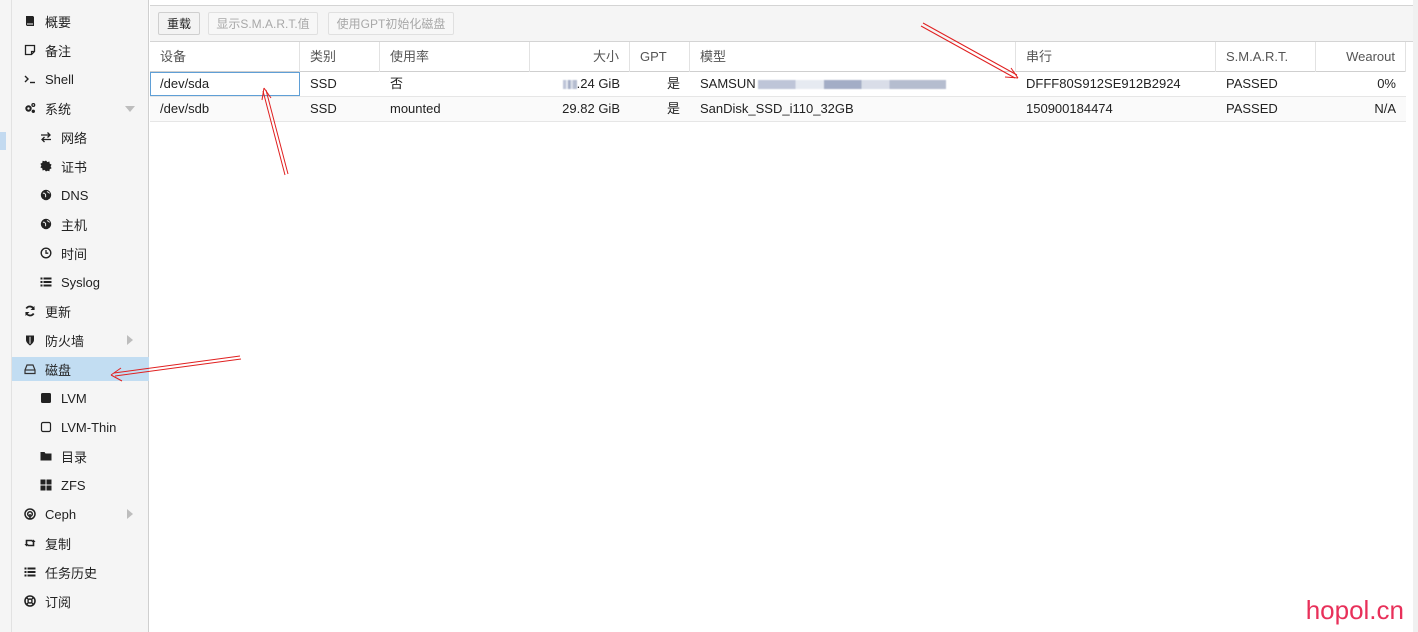 This screenshot has width=1418, height=632. I want to click on sidebar: 概要 备注 Shell 系统 网络 证书 DNS 主机 时间 Syslog 更新, so click(80, 316).